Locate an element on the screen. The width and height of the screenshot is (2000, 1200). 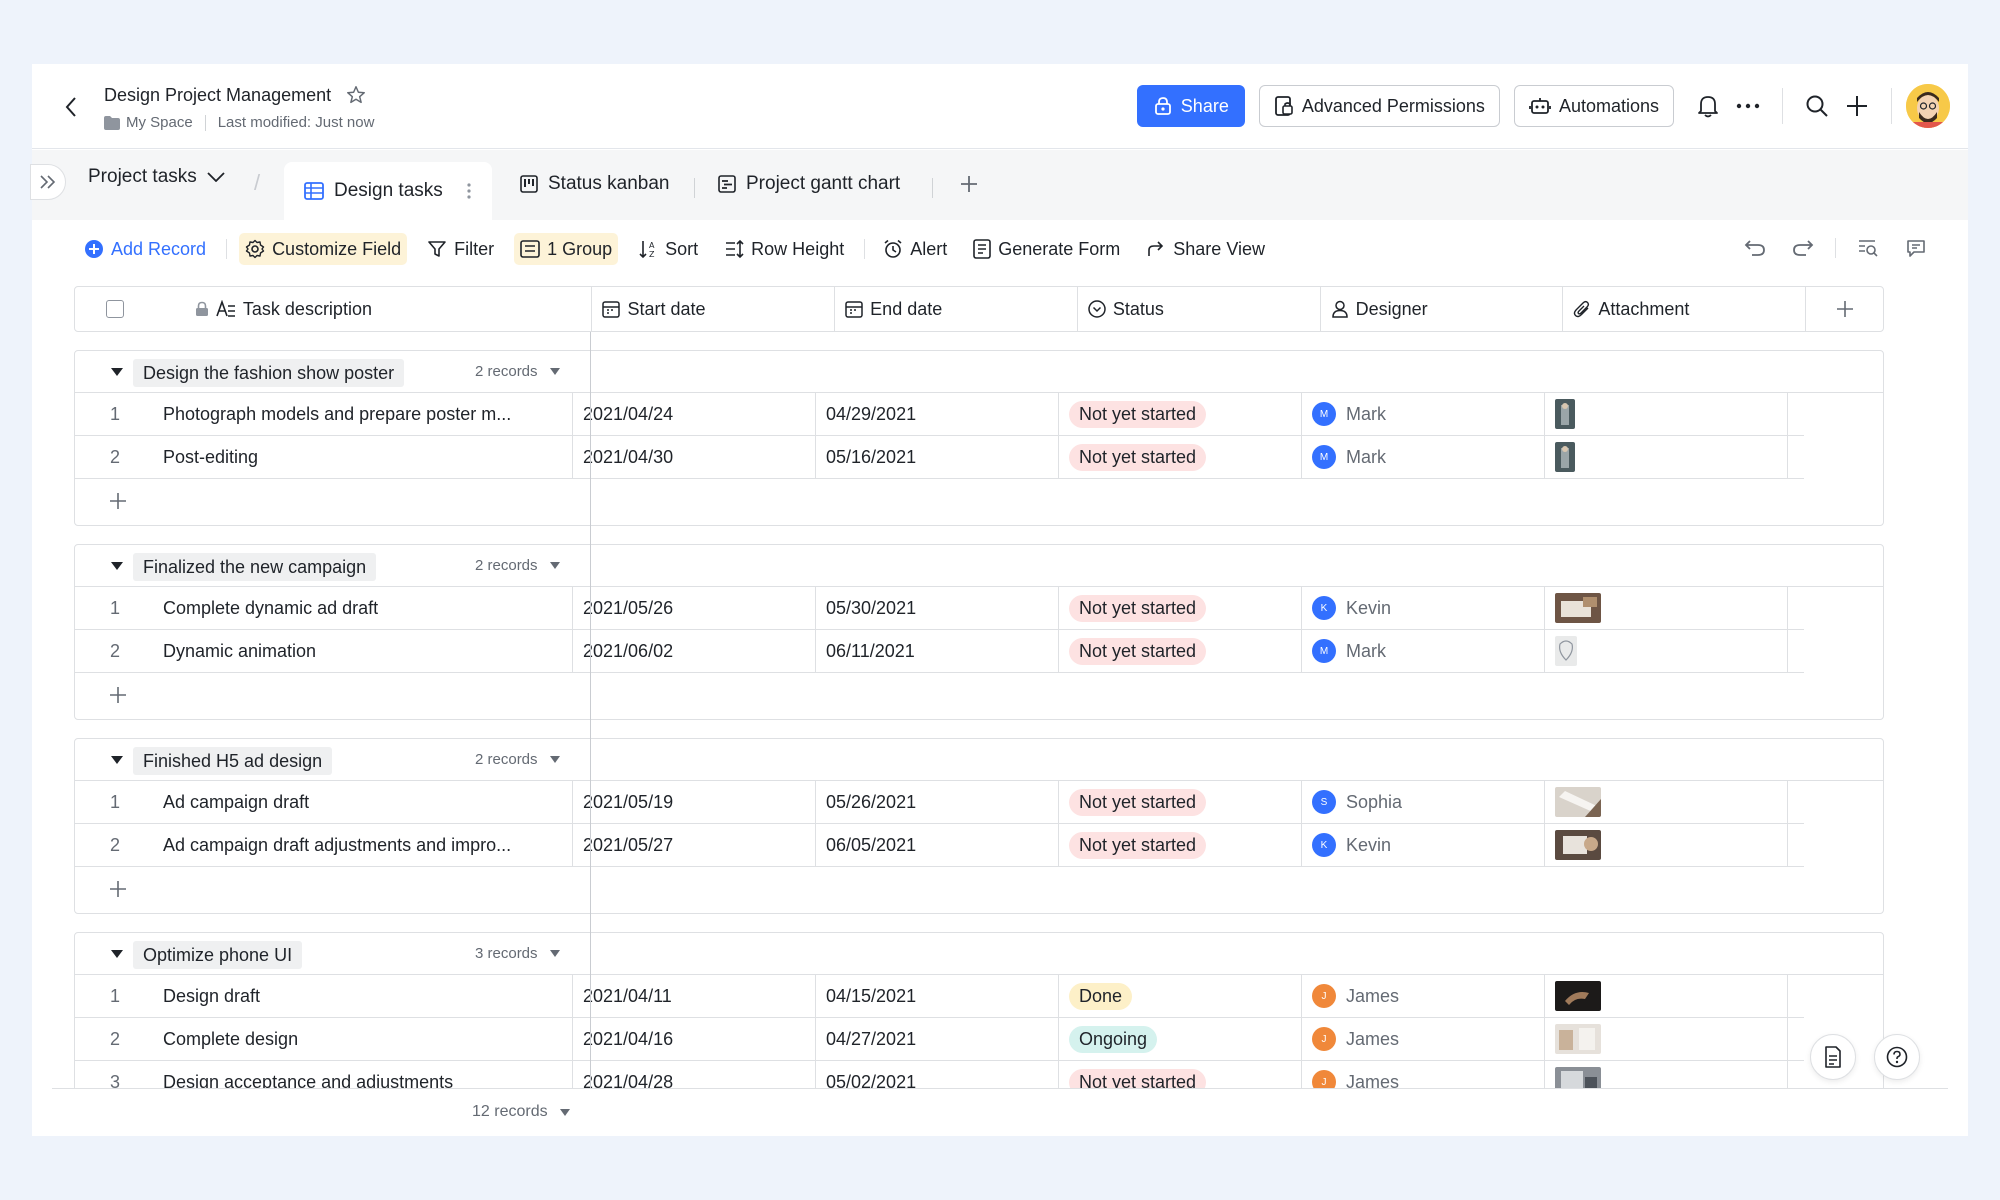
redo-button is located at coordinates (1803, 248).